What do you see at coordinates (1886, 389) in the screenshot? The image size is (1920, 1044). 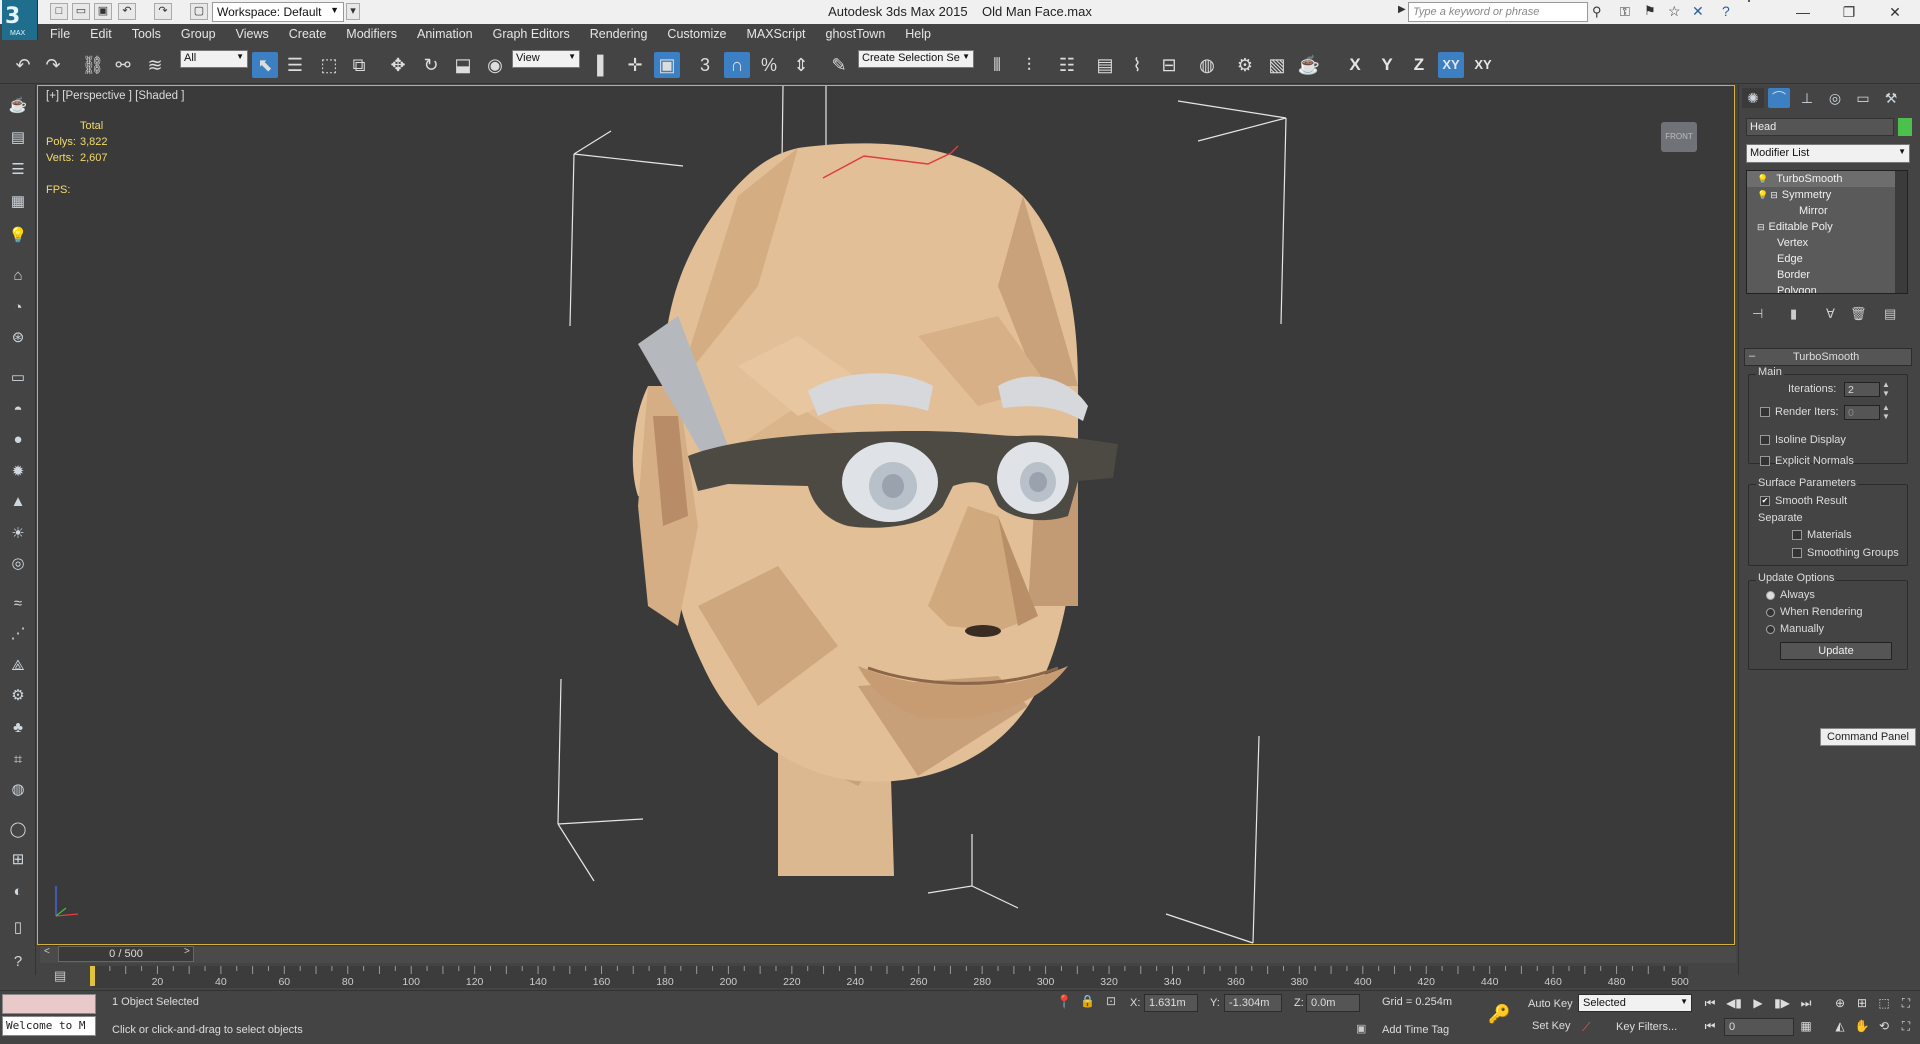 I see `iterations-spinner-arrows: ▲ ▼` at bounding box center [1886, 389].